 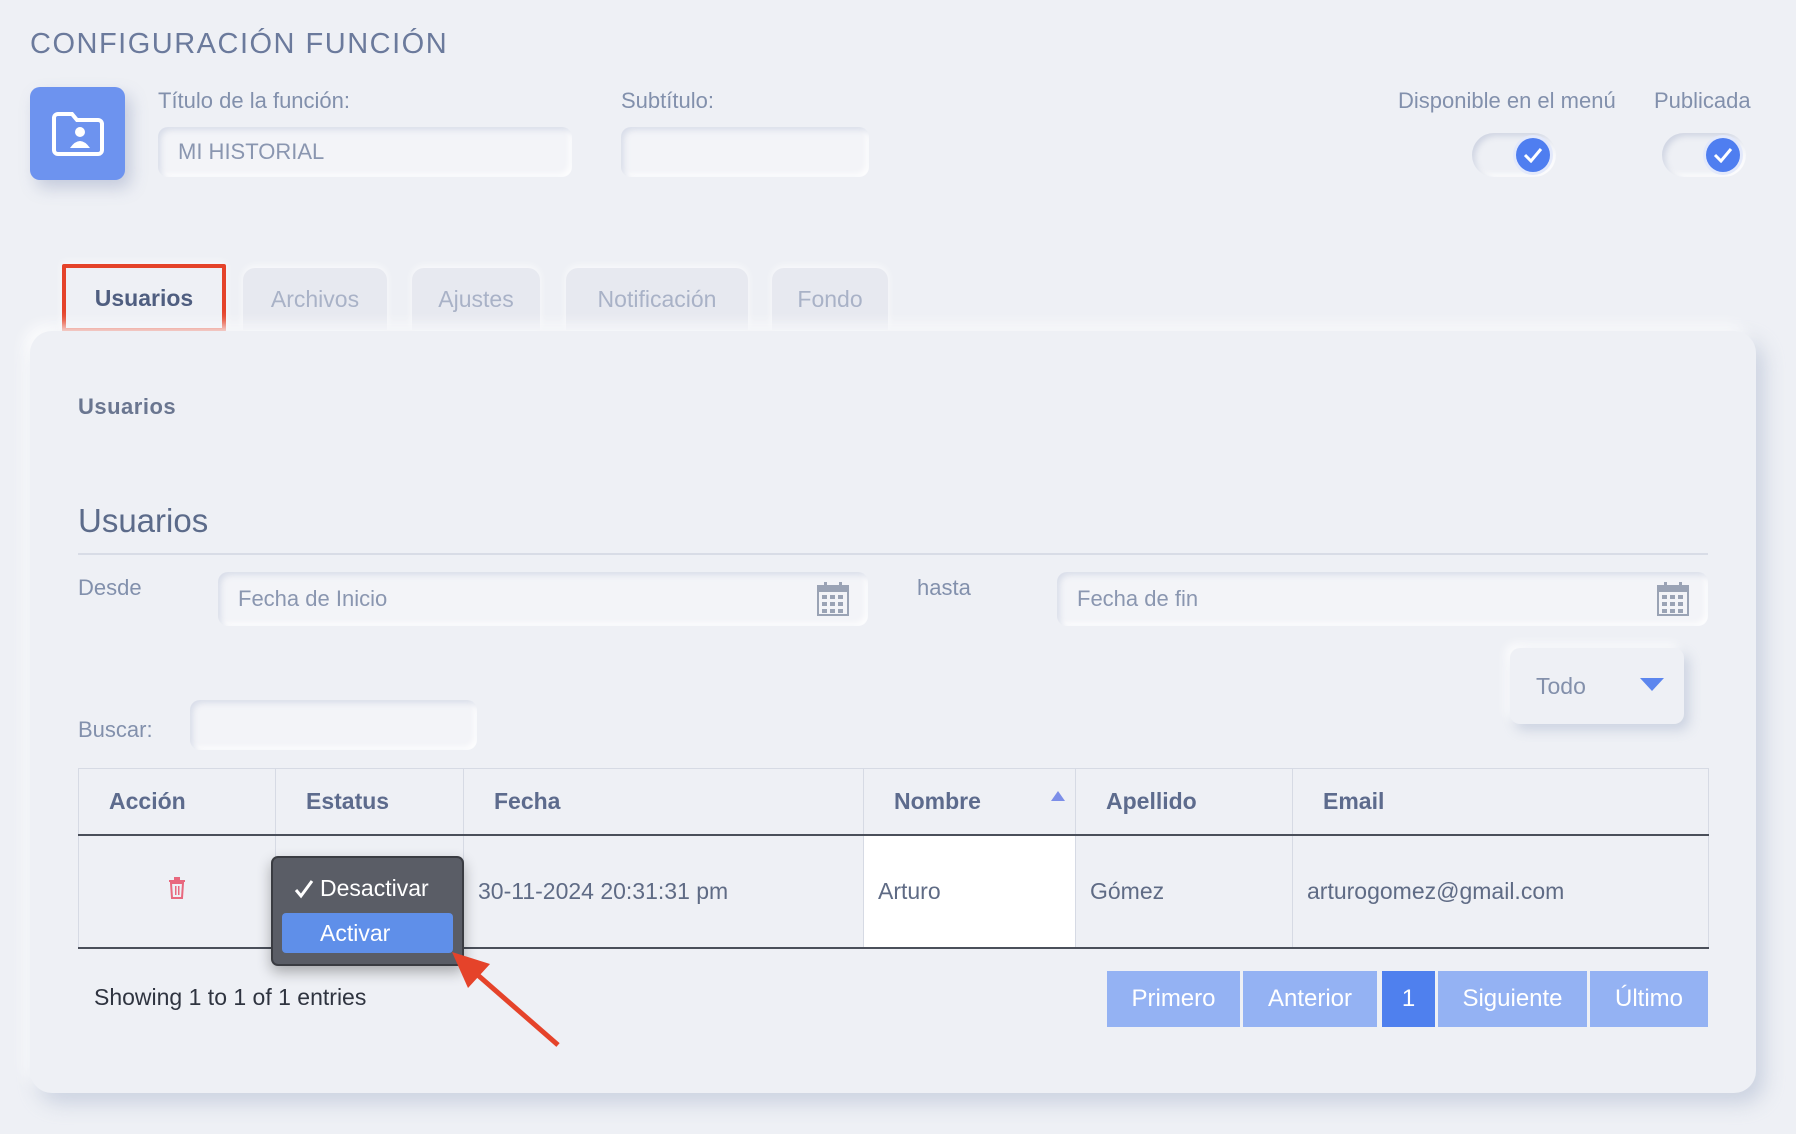 What do you see at coordinates (1310, 999) in the screenshot?
I see `previous-page-button: Anterior` at bounding box center [1310, 999].